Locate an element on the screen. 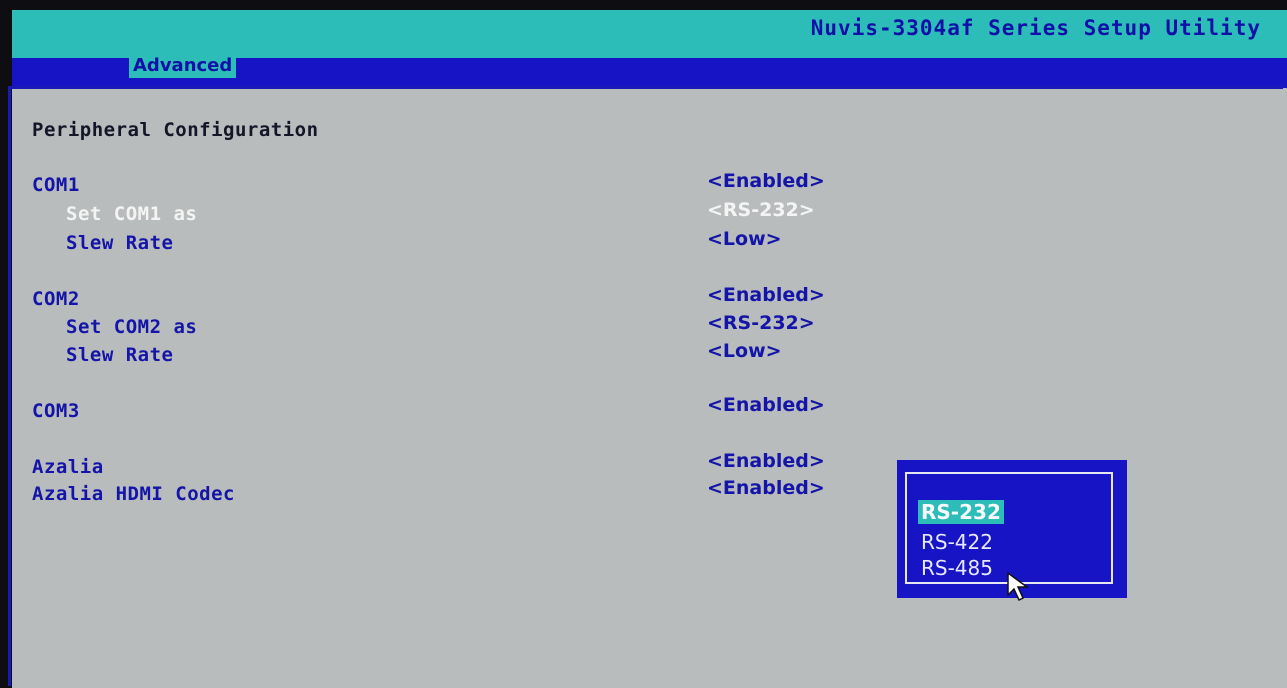 This screenshot has width=1287, height=688. com2-label: COM2 is located at coordinates (56, 299).